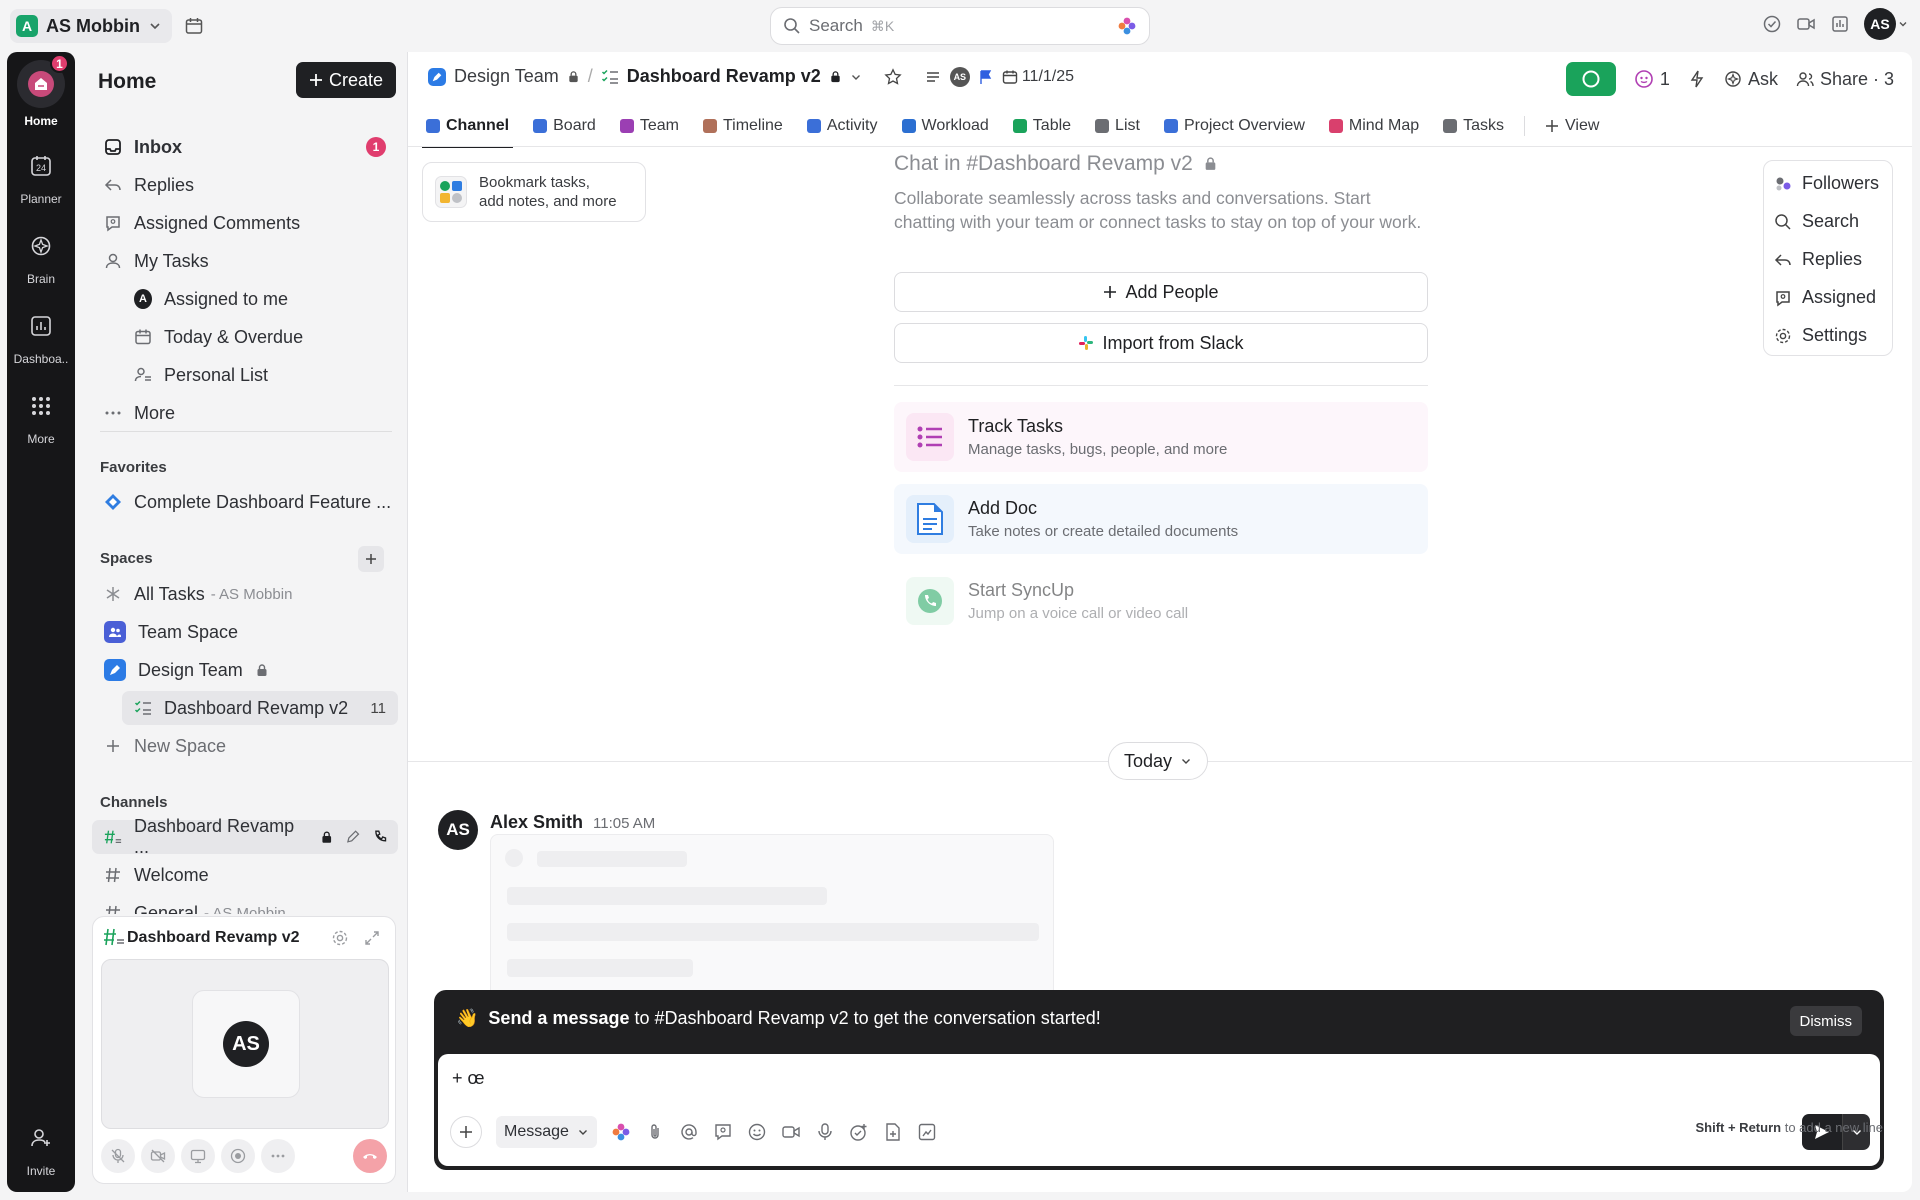 The height and width of the screenshot is (1200, 1920). Describe the element at coordinates (245, 670) in the screenshot. I see `sidebar-item-design-team: Design Team` at that location.